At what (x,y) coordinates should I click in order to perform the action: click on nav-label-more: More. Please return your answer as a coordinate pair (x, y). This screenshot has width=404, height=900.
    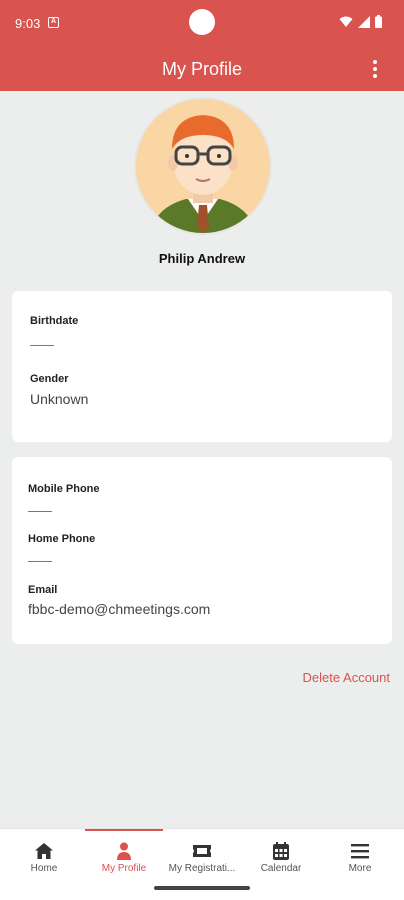
    Looking at the image, I should click on (360, 868).